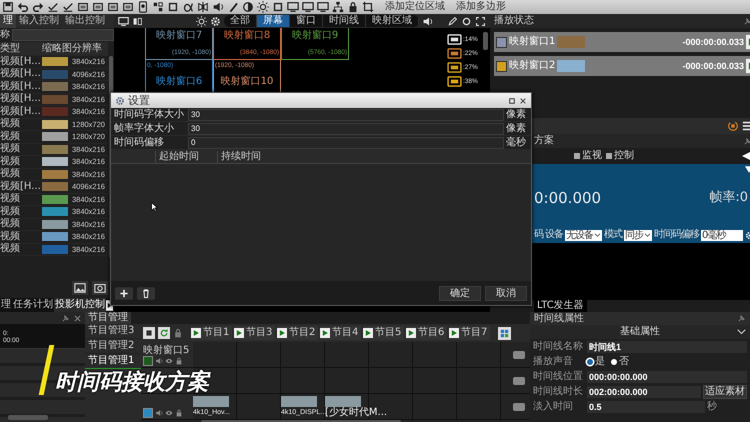  Describe the element at coordinates (383, 333) in the screenshot. I see `program-button: 节目5` at that location.